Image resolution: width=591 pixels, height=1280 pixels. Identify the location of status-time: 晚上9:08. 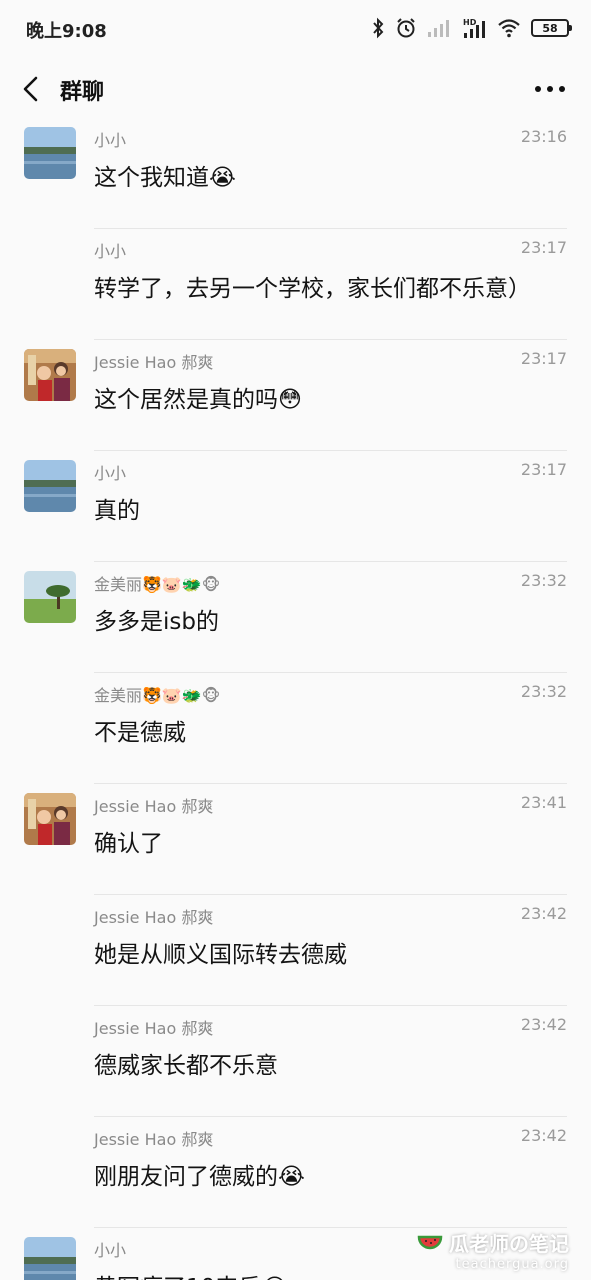
(66, 31).